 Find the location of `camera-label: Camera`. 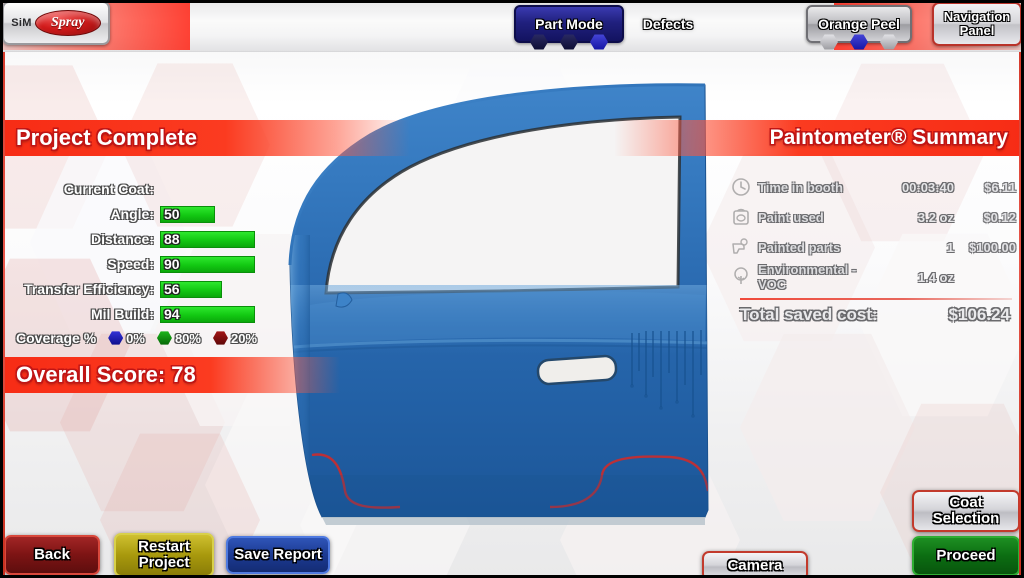

camera-label: Camera is located at coordinates (755, 566).